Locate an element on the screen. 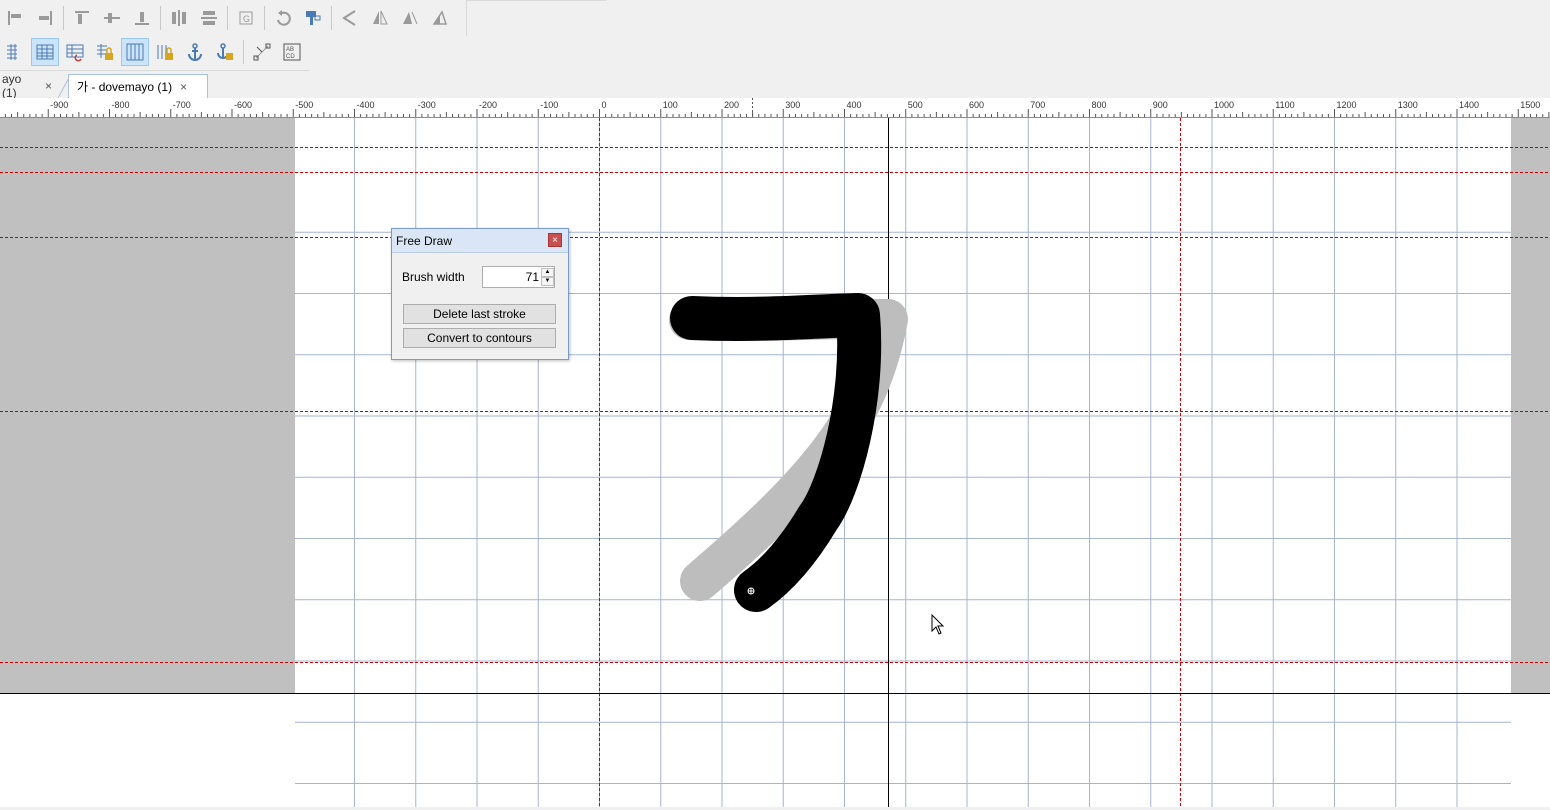  align-right-icon is located at coordinates (45, 18).